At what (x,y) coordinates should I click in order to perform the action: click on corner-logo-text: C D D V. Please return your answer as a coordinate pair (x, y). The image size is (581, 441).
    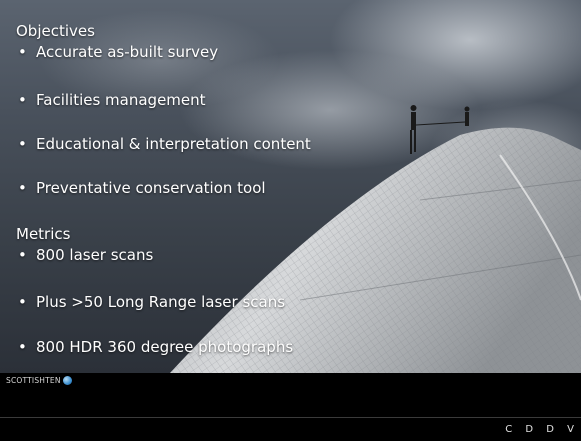
    Looking at the image, I should click on (542, 429).